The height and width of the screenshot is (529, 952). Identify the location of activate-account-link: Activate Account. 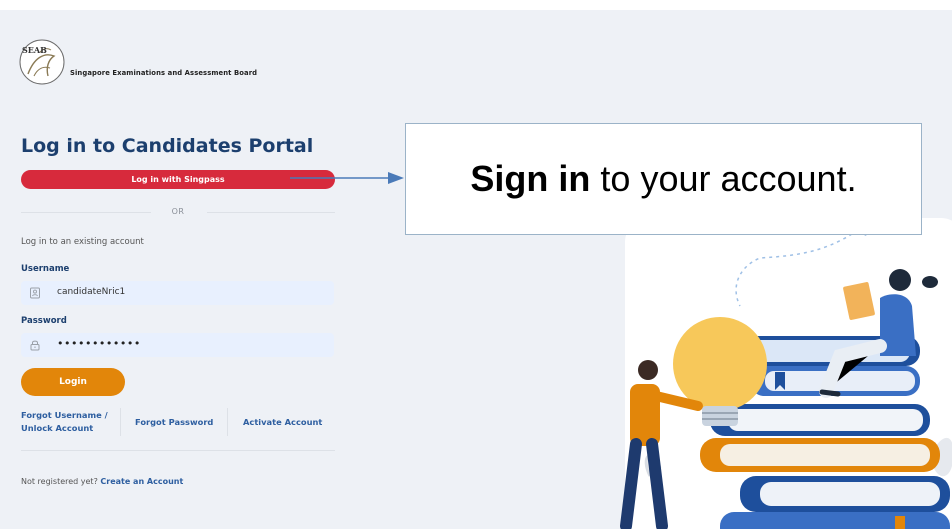
(282, 422).